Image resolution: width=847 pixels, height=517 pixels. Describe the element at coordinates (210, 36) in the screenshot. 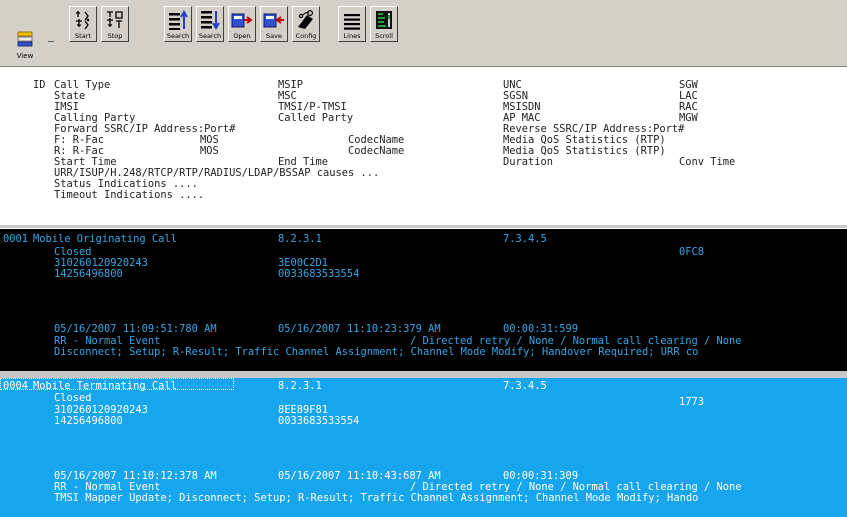

I see `search-down-label: Search` at that location.